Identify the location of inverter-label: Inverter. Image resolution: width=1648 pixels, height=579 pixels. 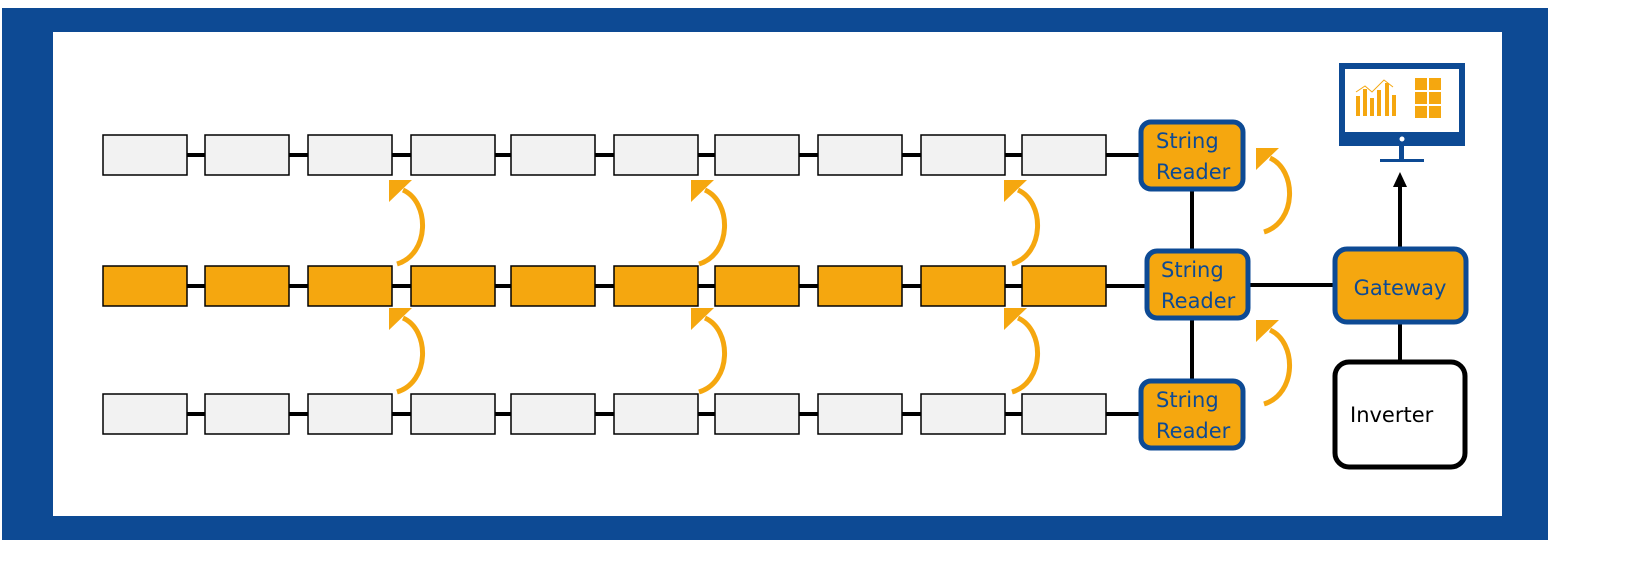
(1392, 415).